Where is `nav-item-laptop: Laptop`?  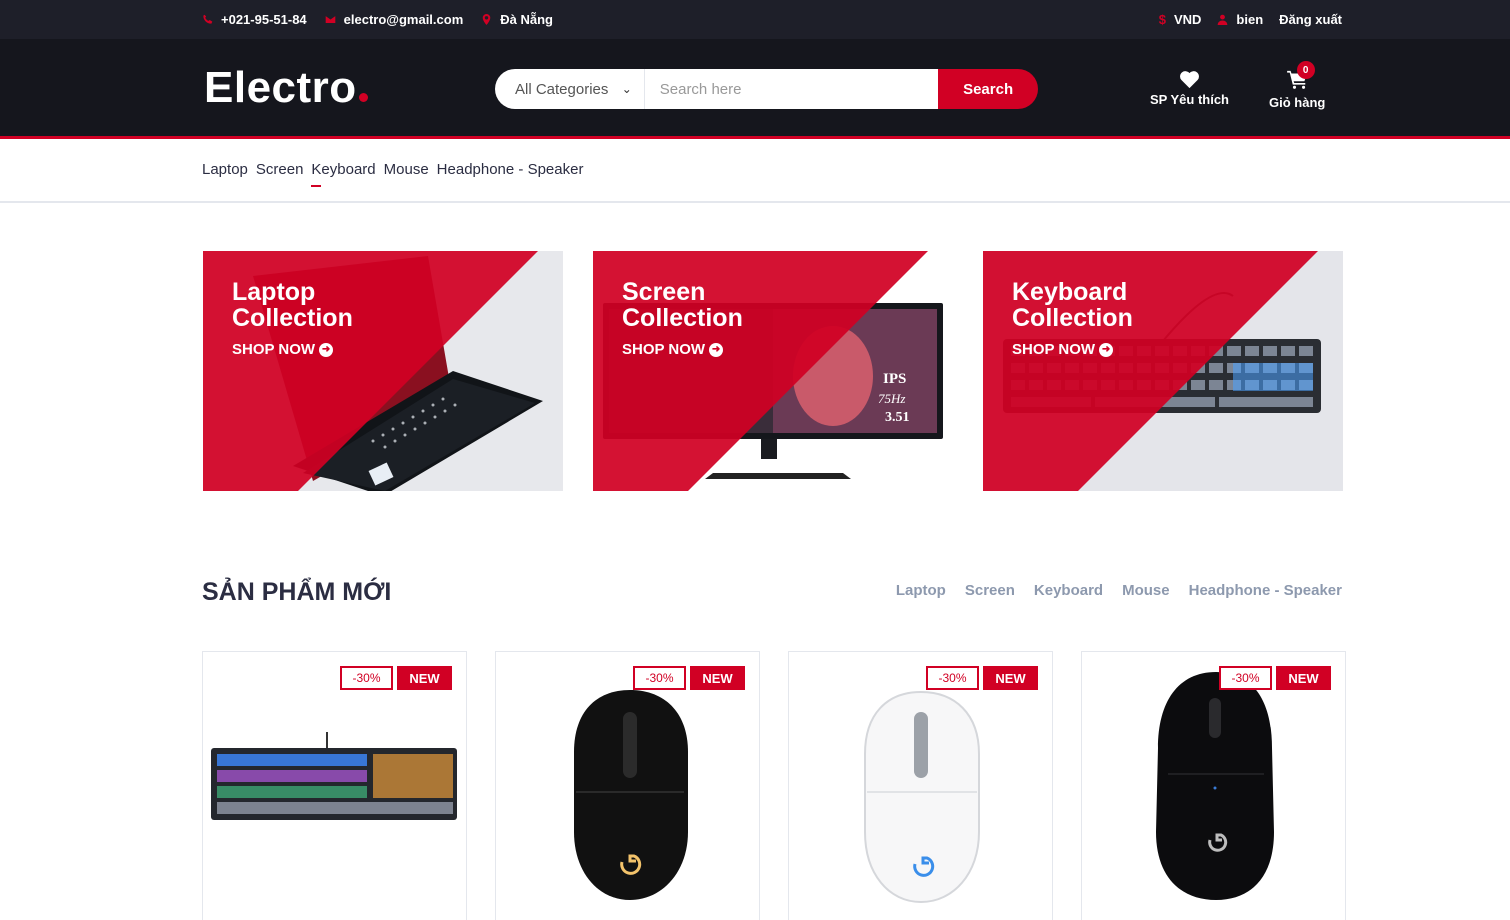
nav-item-laptop: Laptop is located at coordinates (225, 172).